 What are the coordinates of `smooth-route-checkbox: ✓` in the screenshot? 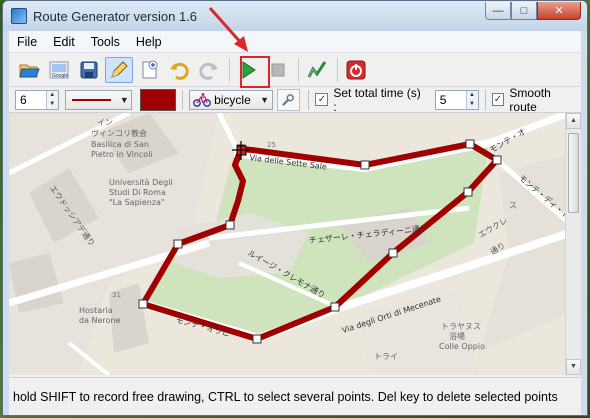 It's located at (498, 99).